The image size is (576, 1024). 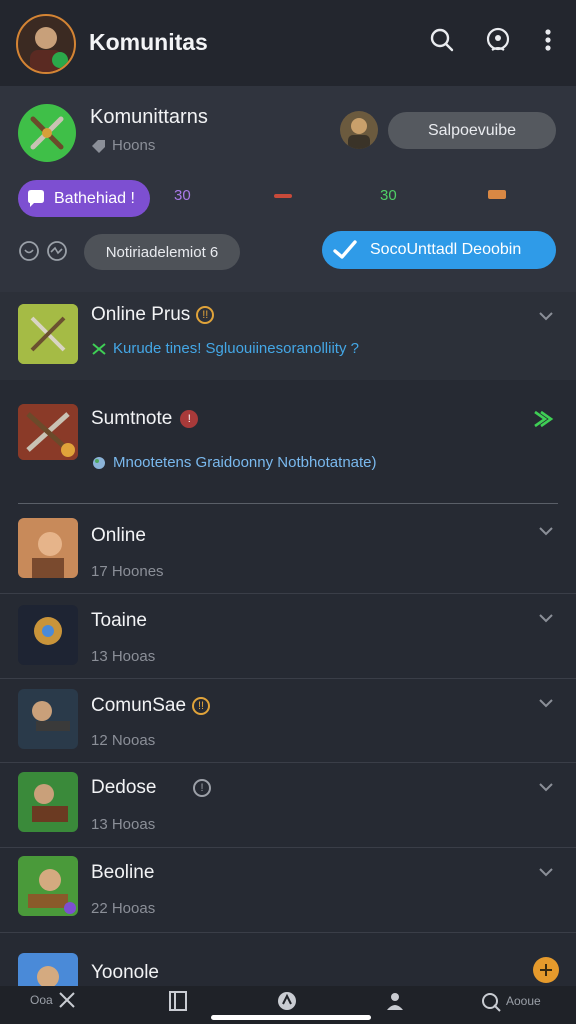 I want to click on primary-action-button: SocoUnttadl Deoobin, so click(x=439, y=250).